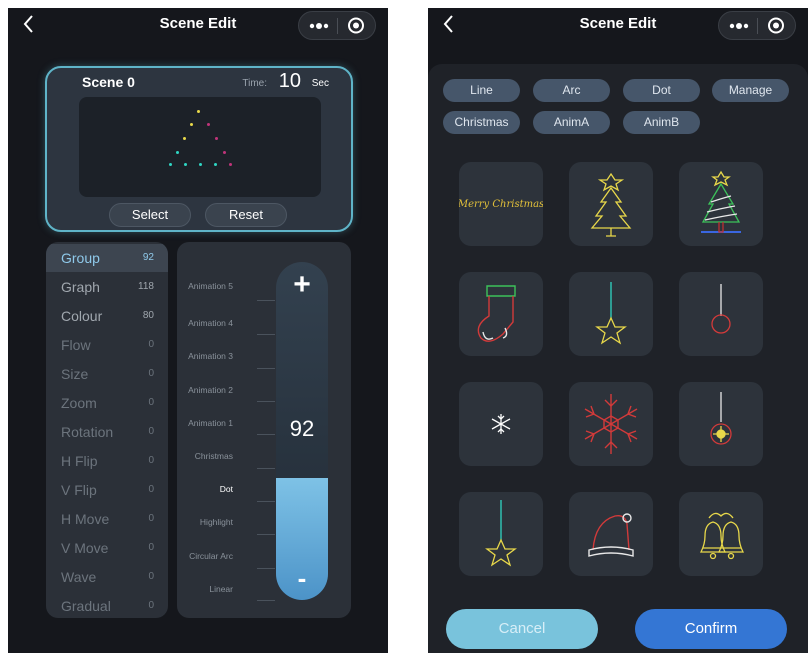  Describe the element at coordinates (611, 204) in the screenshot. I see `christmas-tree-icon` at that location.